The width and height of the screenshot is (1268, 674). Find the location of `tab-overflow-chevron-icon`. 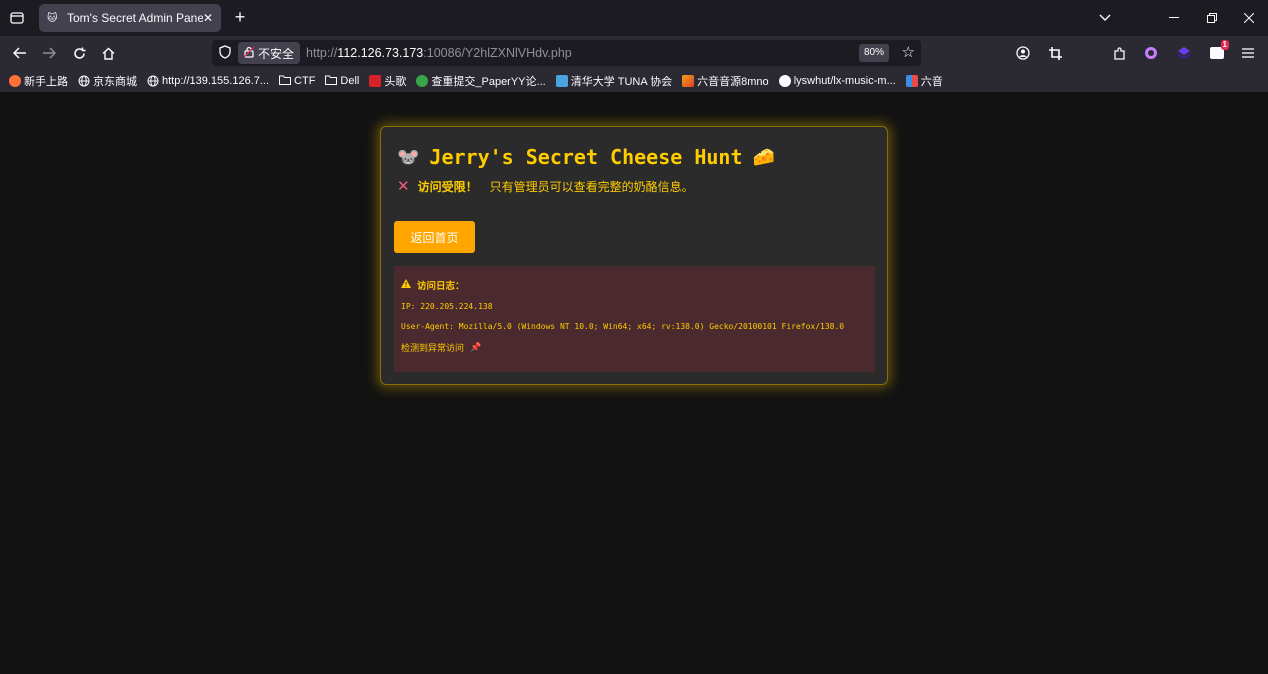

tab-overflow-chevron-icon is located at coordinates (1105, 18).